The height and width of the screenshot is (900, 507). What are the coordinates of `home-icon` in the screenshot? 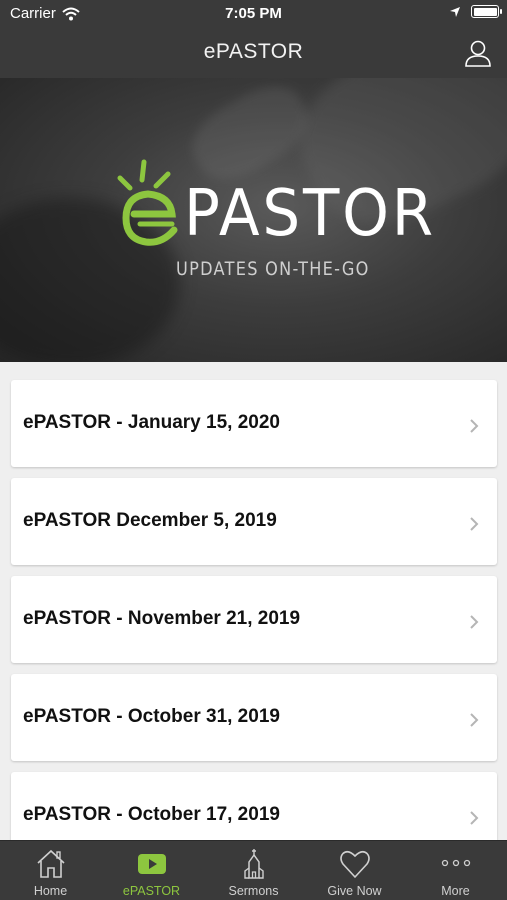 It's located at (50, 863).